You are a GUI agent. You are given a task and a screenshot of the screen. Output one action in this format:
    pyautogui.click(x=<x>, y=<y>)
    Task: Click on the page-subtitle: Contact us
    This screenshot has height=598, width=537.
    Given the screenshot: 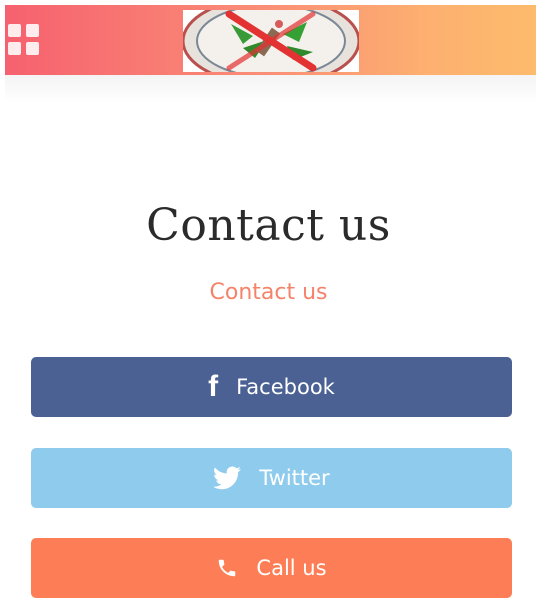 What is the action you would take?
    pyautogui.click(x=268, y=292)
    